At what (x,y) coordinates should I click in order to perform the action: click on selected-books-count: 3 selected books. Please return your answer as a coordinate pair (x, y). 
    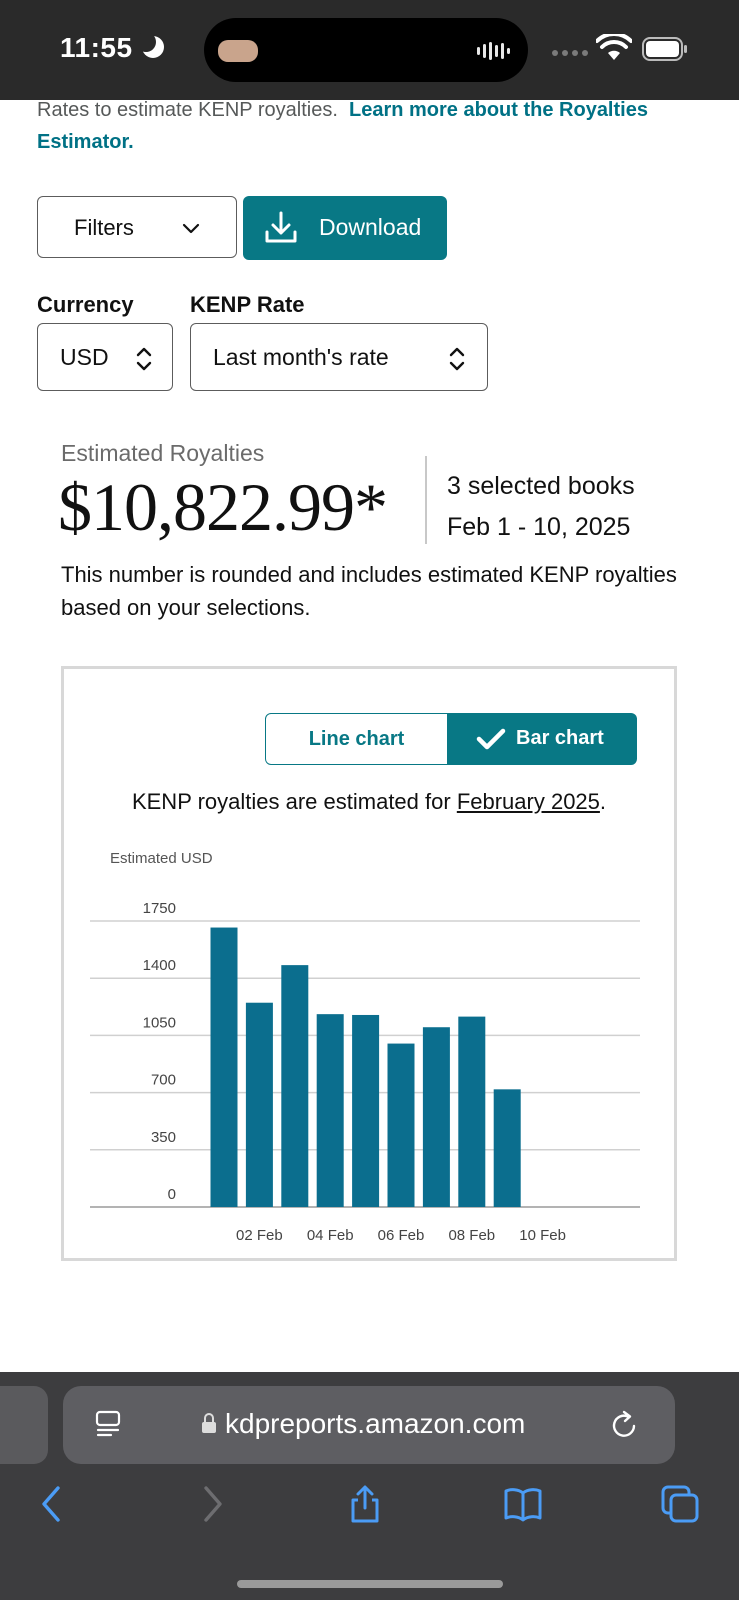
    Looking at the image, I should click on (541, 486).